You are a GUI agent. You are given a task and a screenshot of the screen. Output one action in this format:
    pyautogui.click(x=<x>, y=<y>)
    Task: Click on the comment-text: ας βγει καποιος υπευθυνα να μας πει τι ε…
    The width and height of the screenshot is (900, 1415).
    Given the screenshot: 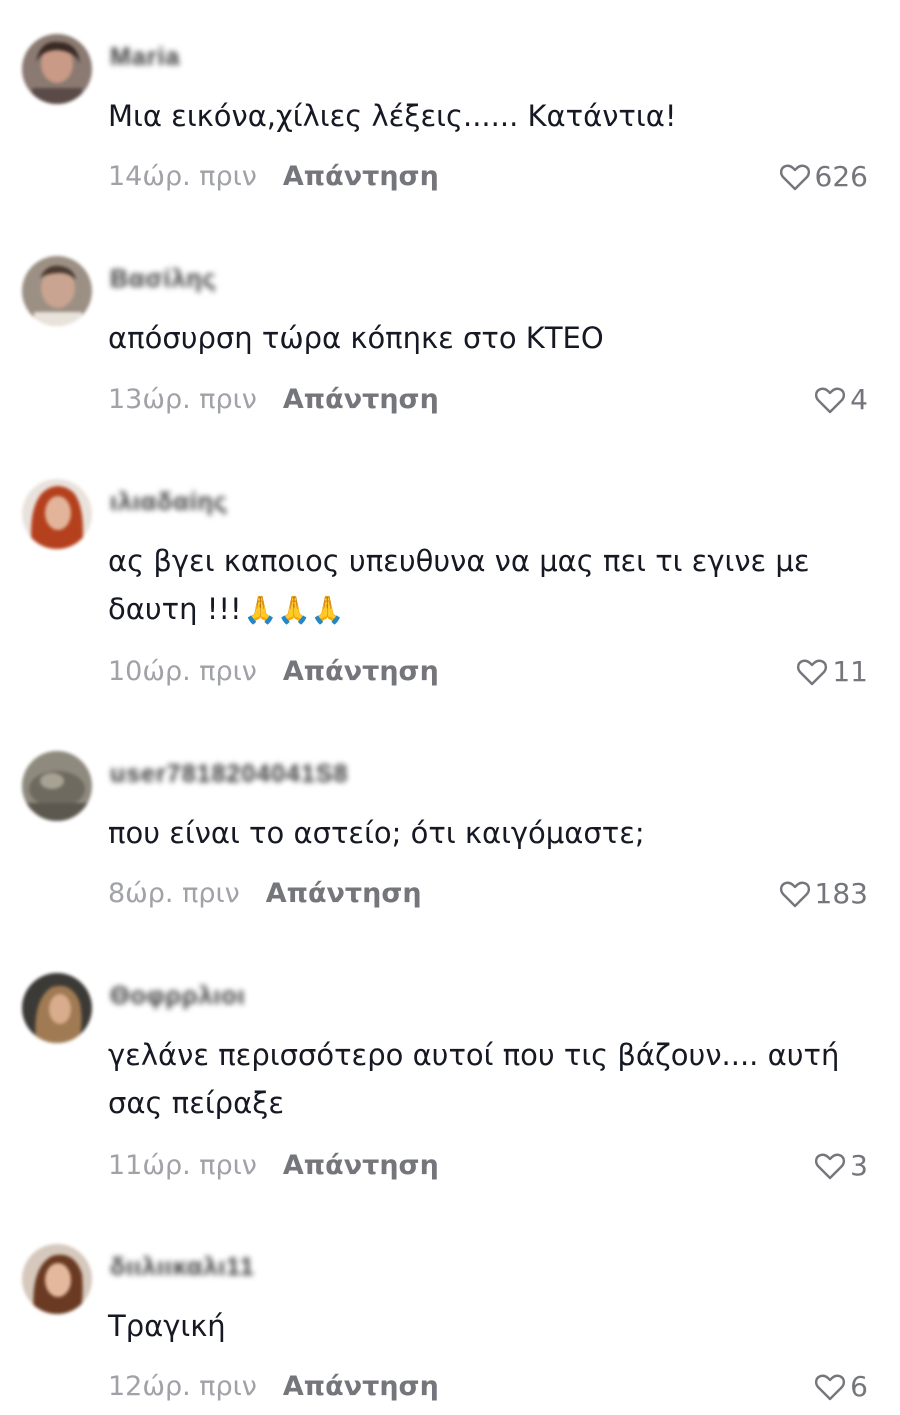 What is the action you would take?
    pyautogui.click(x=488, y=586)
    